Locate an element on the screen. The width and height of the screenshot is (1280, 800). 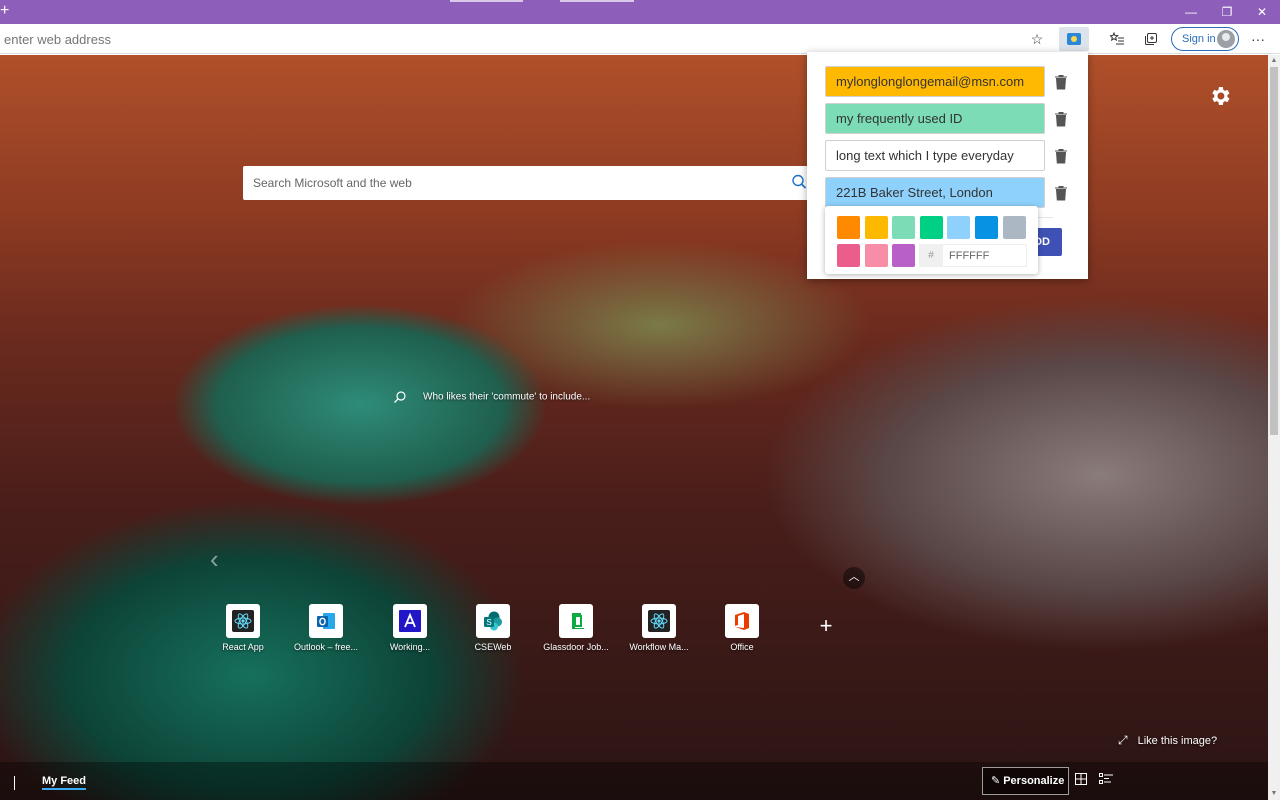
quick-link: Office is located at coordinates (742, 628).